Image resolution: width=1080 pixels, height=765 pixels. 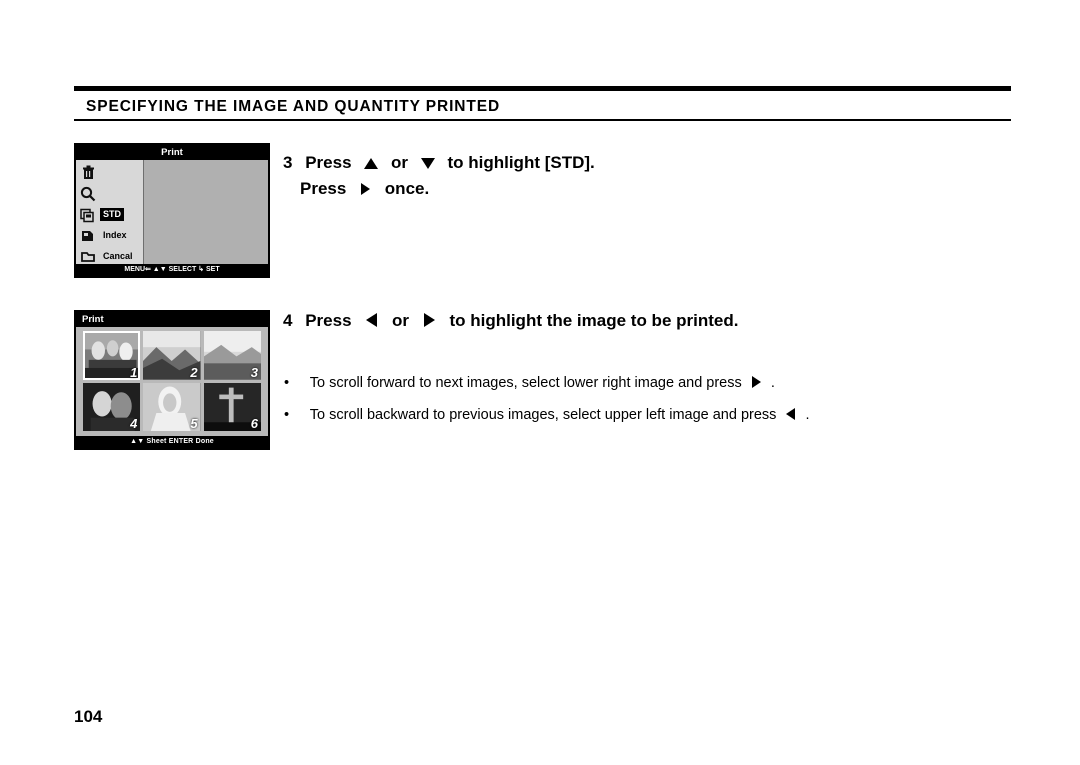 What do you see at coordinates (103, 173) in the screenshot?
I see `menu-item-trash-label` at bounding box center [103, 173].